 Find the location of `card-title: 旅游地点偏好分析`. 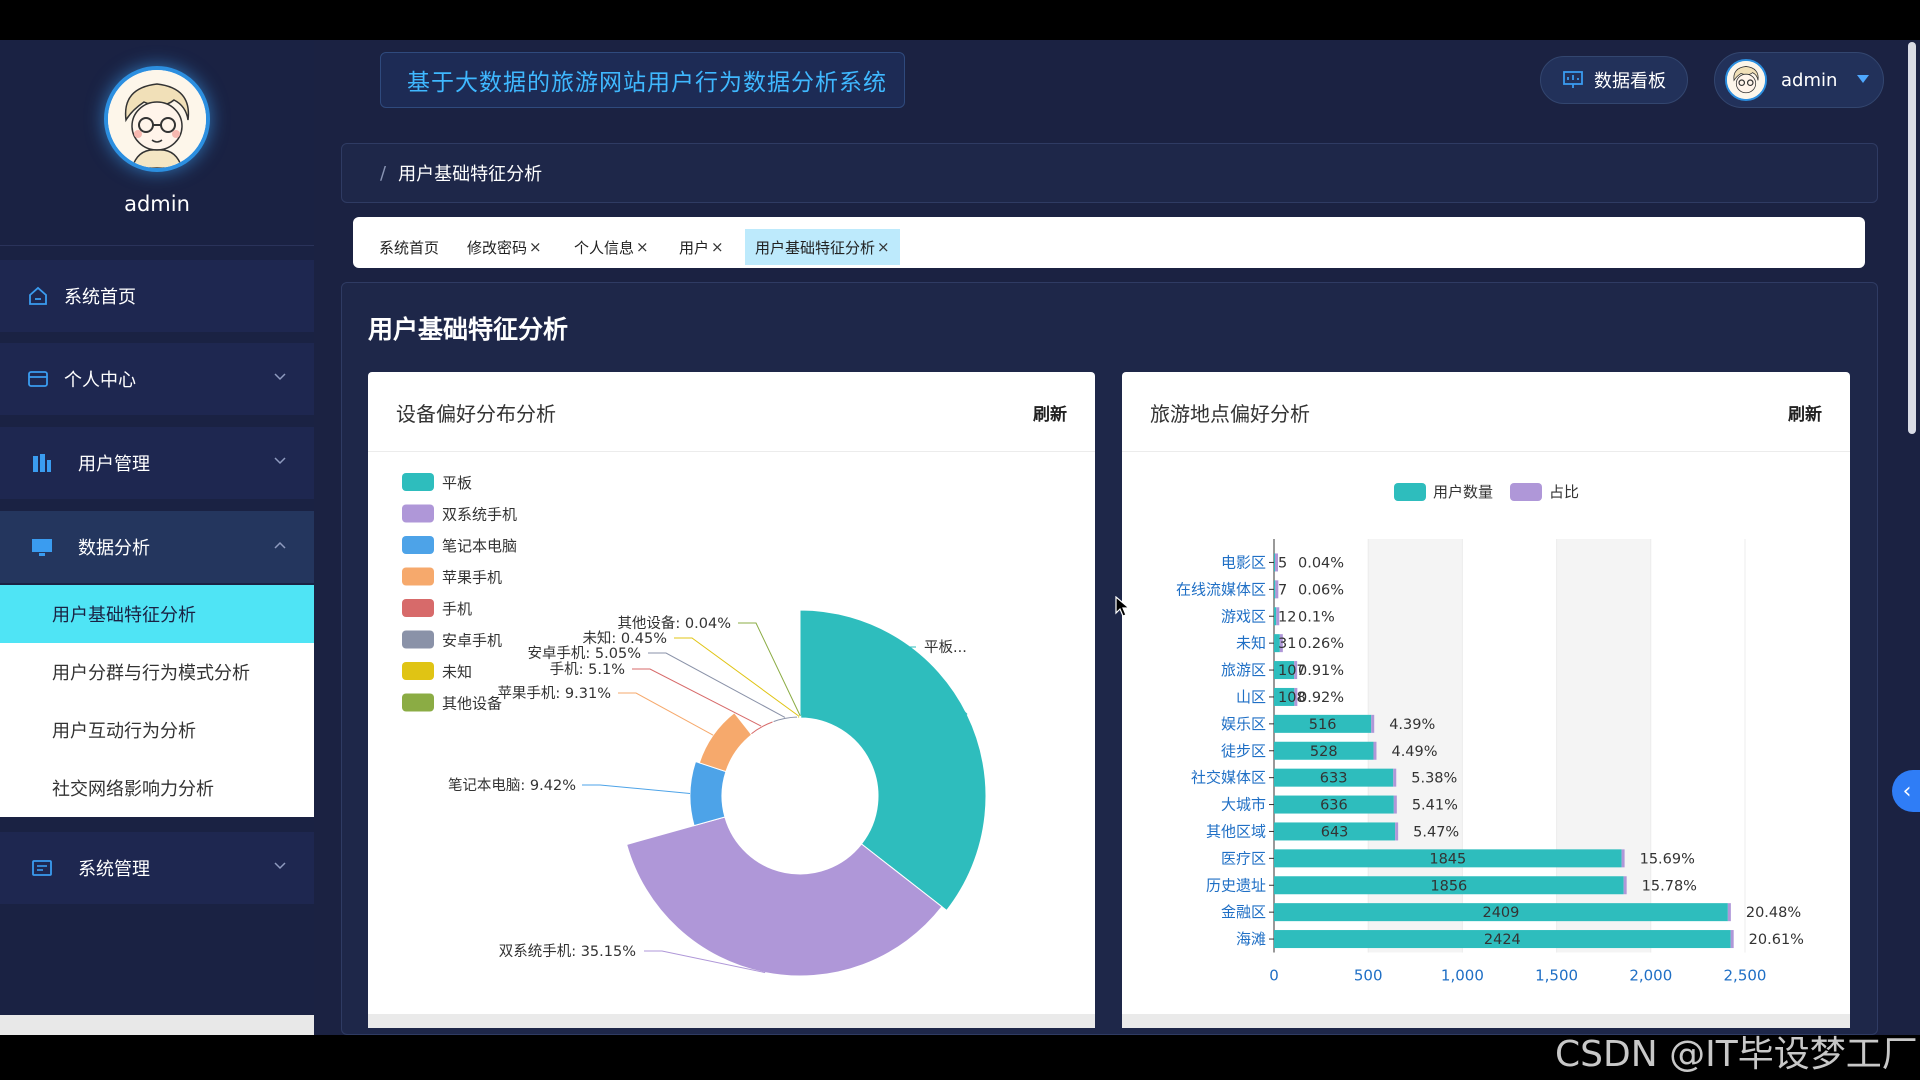

card-title: 旅游地点偏好分析 is located at coordinates (1230, 414).